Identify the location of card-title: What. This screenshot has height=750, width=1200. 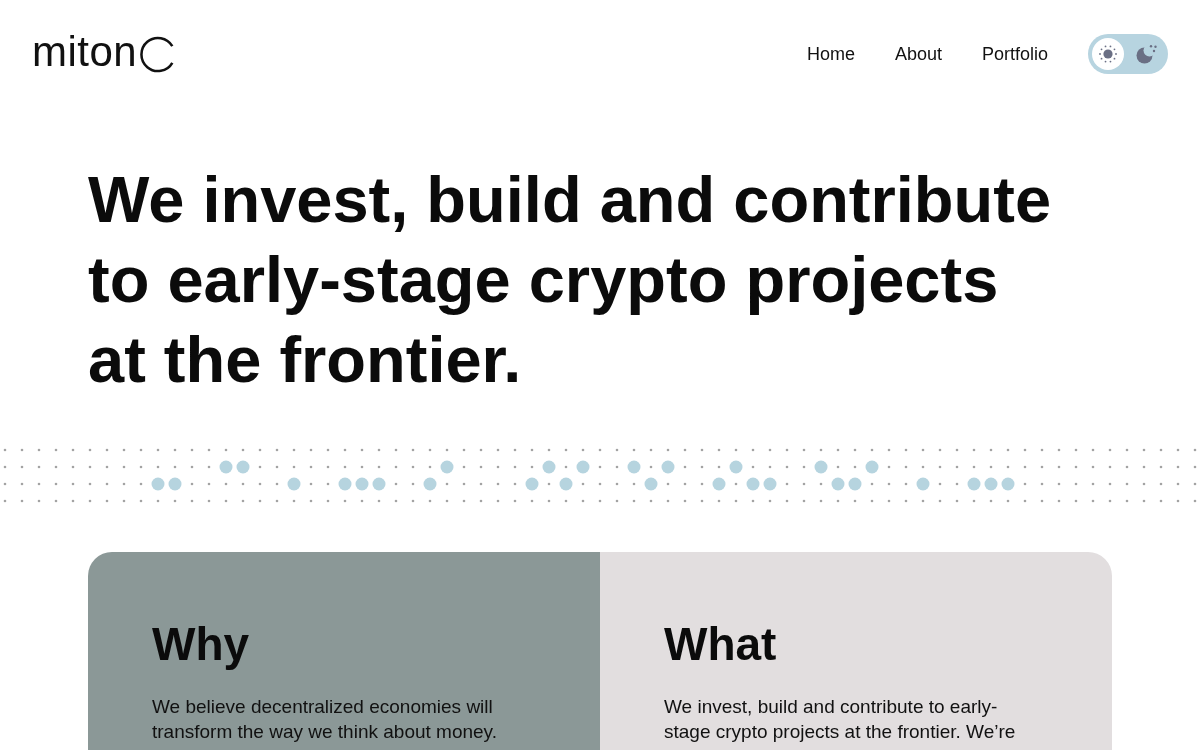
(721, 644).